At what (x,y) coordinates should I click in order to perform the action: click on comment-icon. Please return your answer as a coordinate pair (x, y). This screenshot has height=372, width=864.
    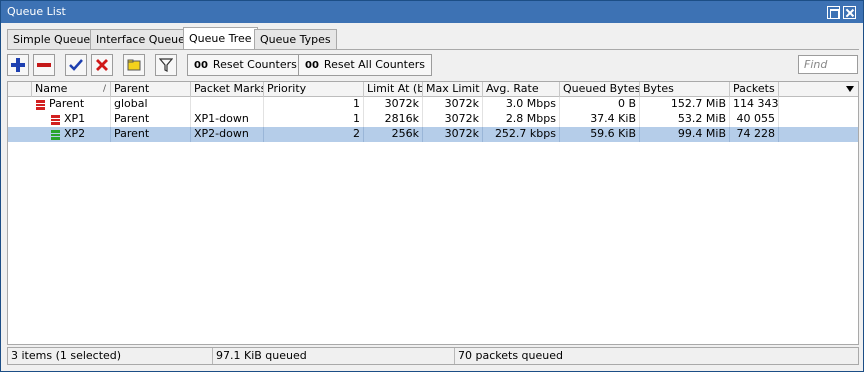
    Looking at the image, I should click on (134, 65).